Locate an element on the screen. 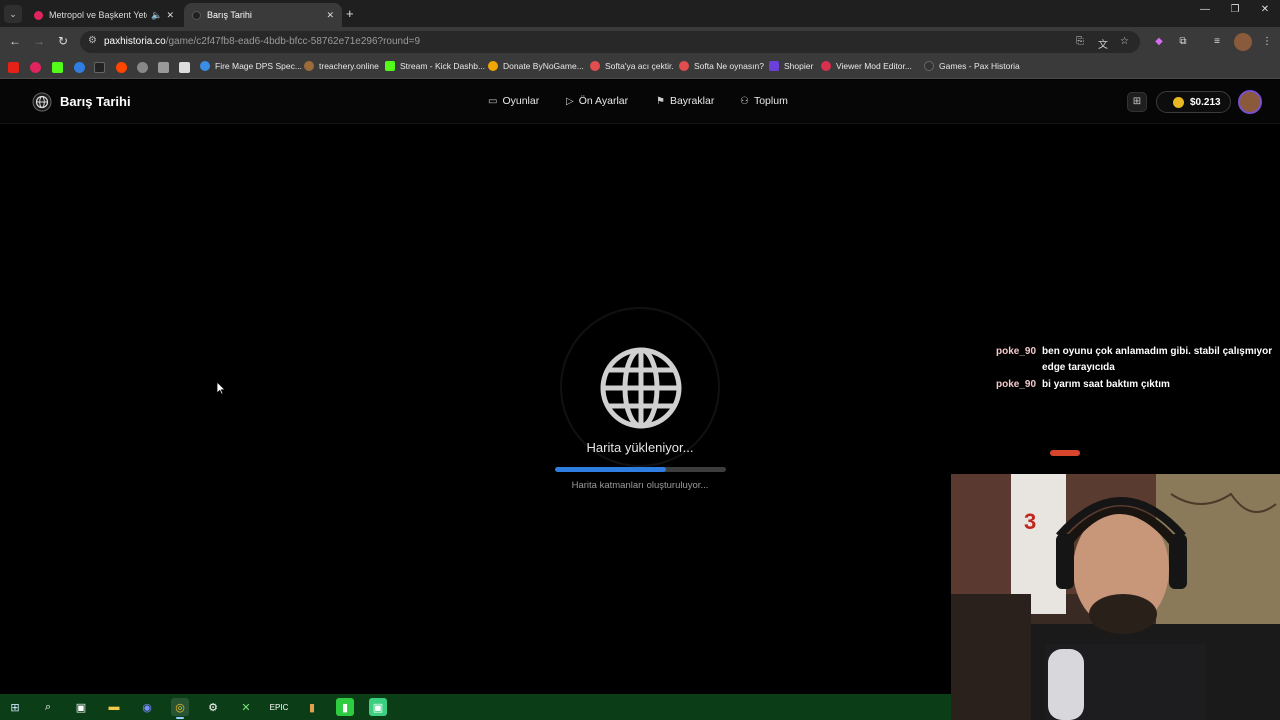  stream-indicator is located at coordinates (1065, 453).